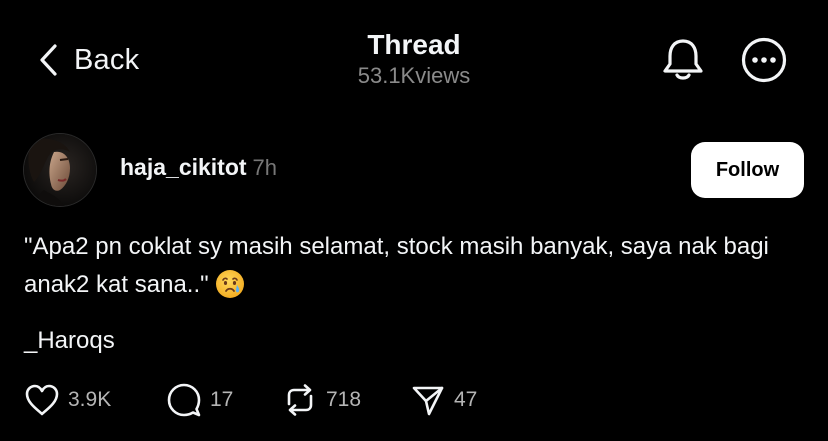 Image resolution: width=828 pixels, height=441 pixels. I want to click on chevron-left-icon, so click(48, 60).